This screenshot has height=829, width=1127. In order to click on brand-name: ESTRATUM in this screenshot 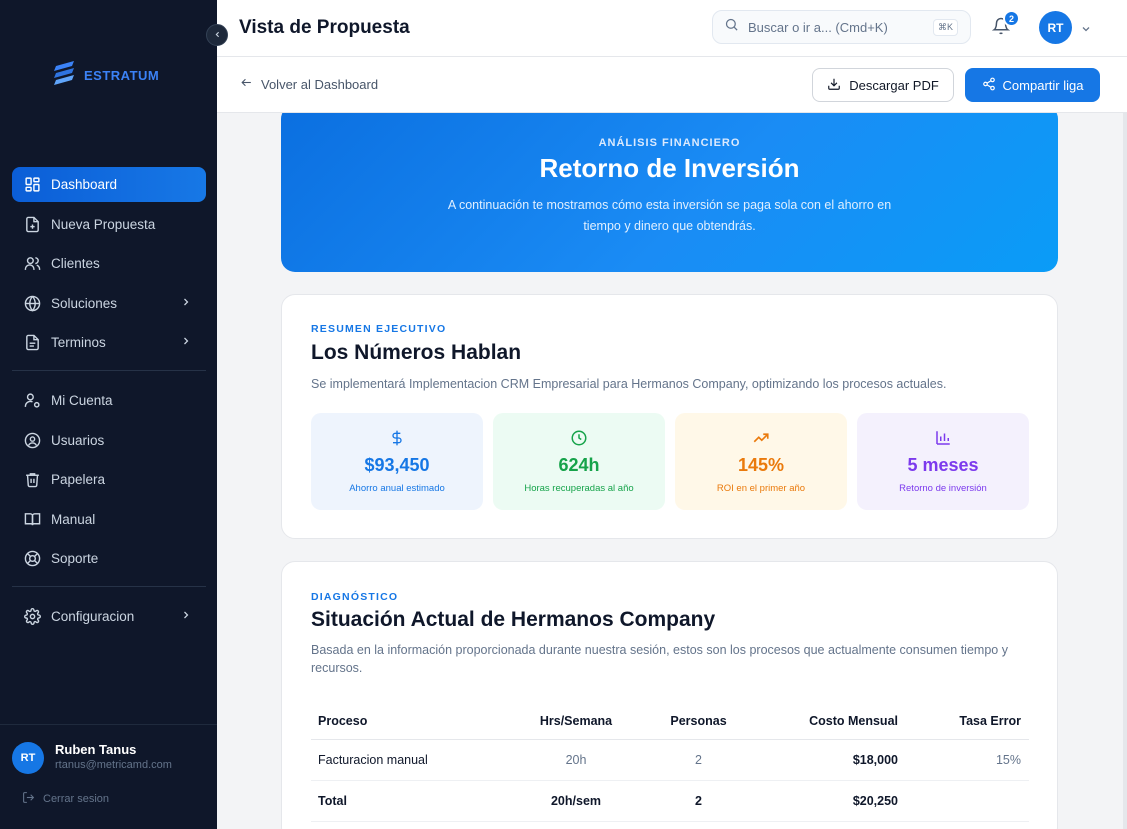, I will do `click(122, 75)`.